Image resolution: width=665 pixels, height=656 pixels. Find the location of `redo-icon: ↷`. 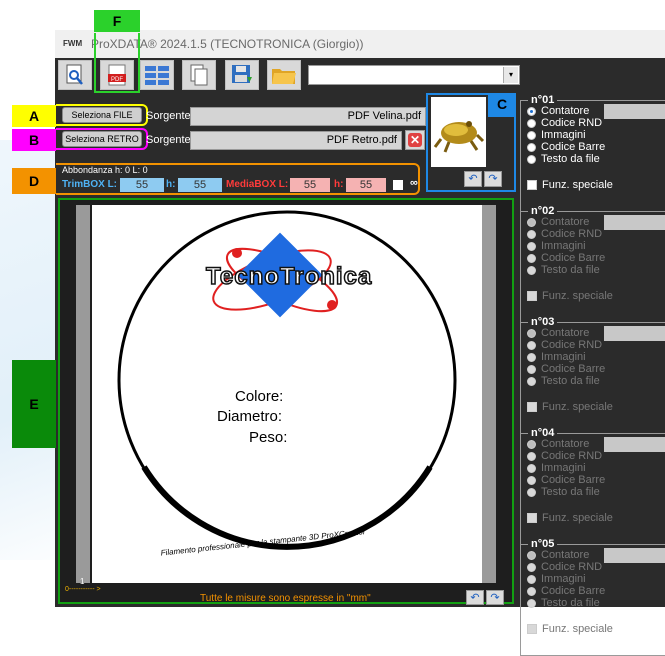

redo-icon: ↷ is located at coordinates (495, 597).